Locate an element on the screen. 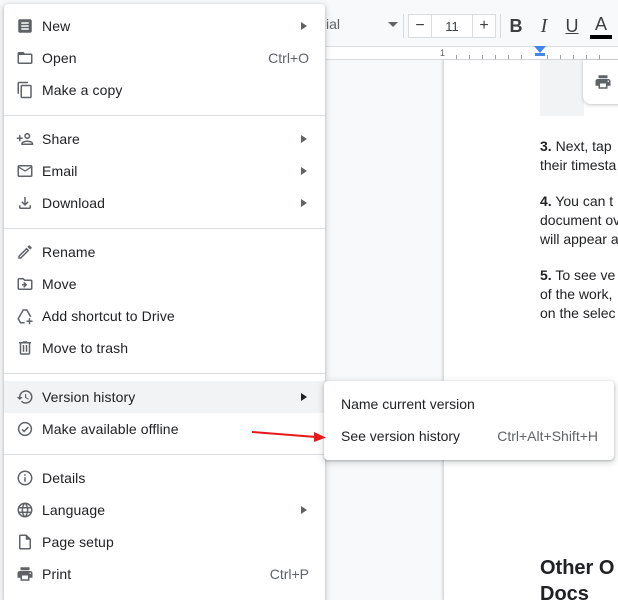 The image size is (618, 600). new-document-icon is located at coordinates (25, 26).